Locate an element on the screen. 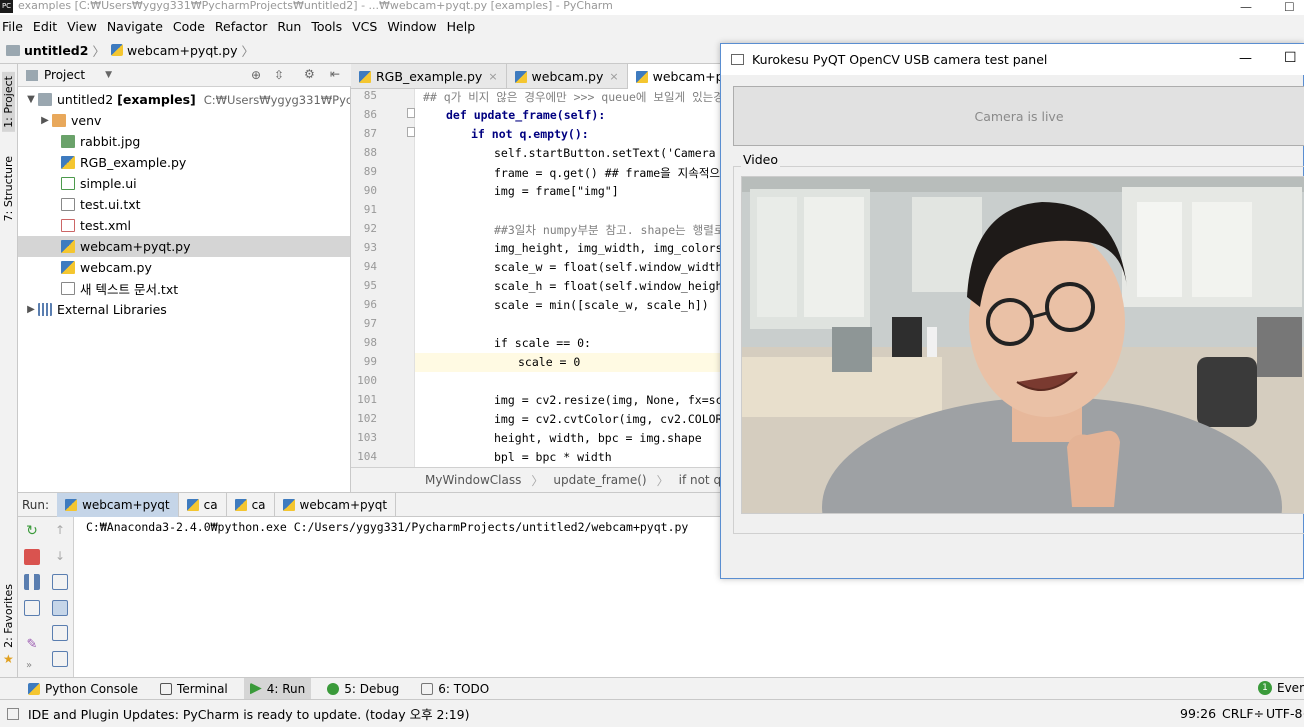 This screenshot has width=1304, height=727. trash-icon is located at coordinates (60, 659).